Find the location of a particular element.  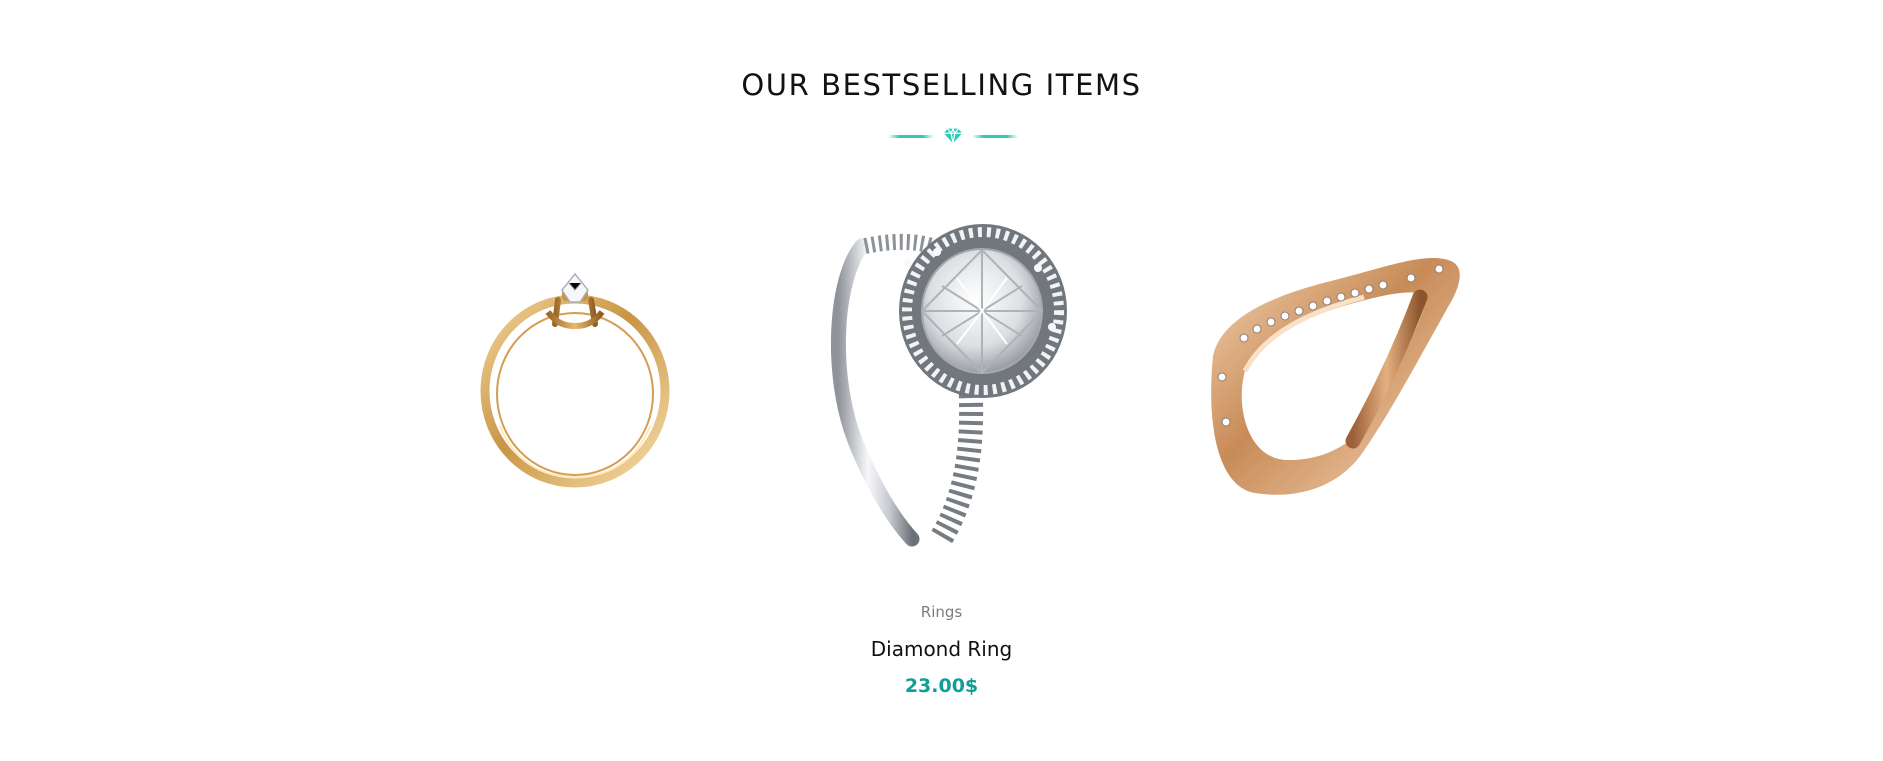

product-category: Rings is located at coordinates (941, 612).